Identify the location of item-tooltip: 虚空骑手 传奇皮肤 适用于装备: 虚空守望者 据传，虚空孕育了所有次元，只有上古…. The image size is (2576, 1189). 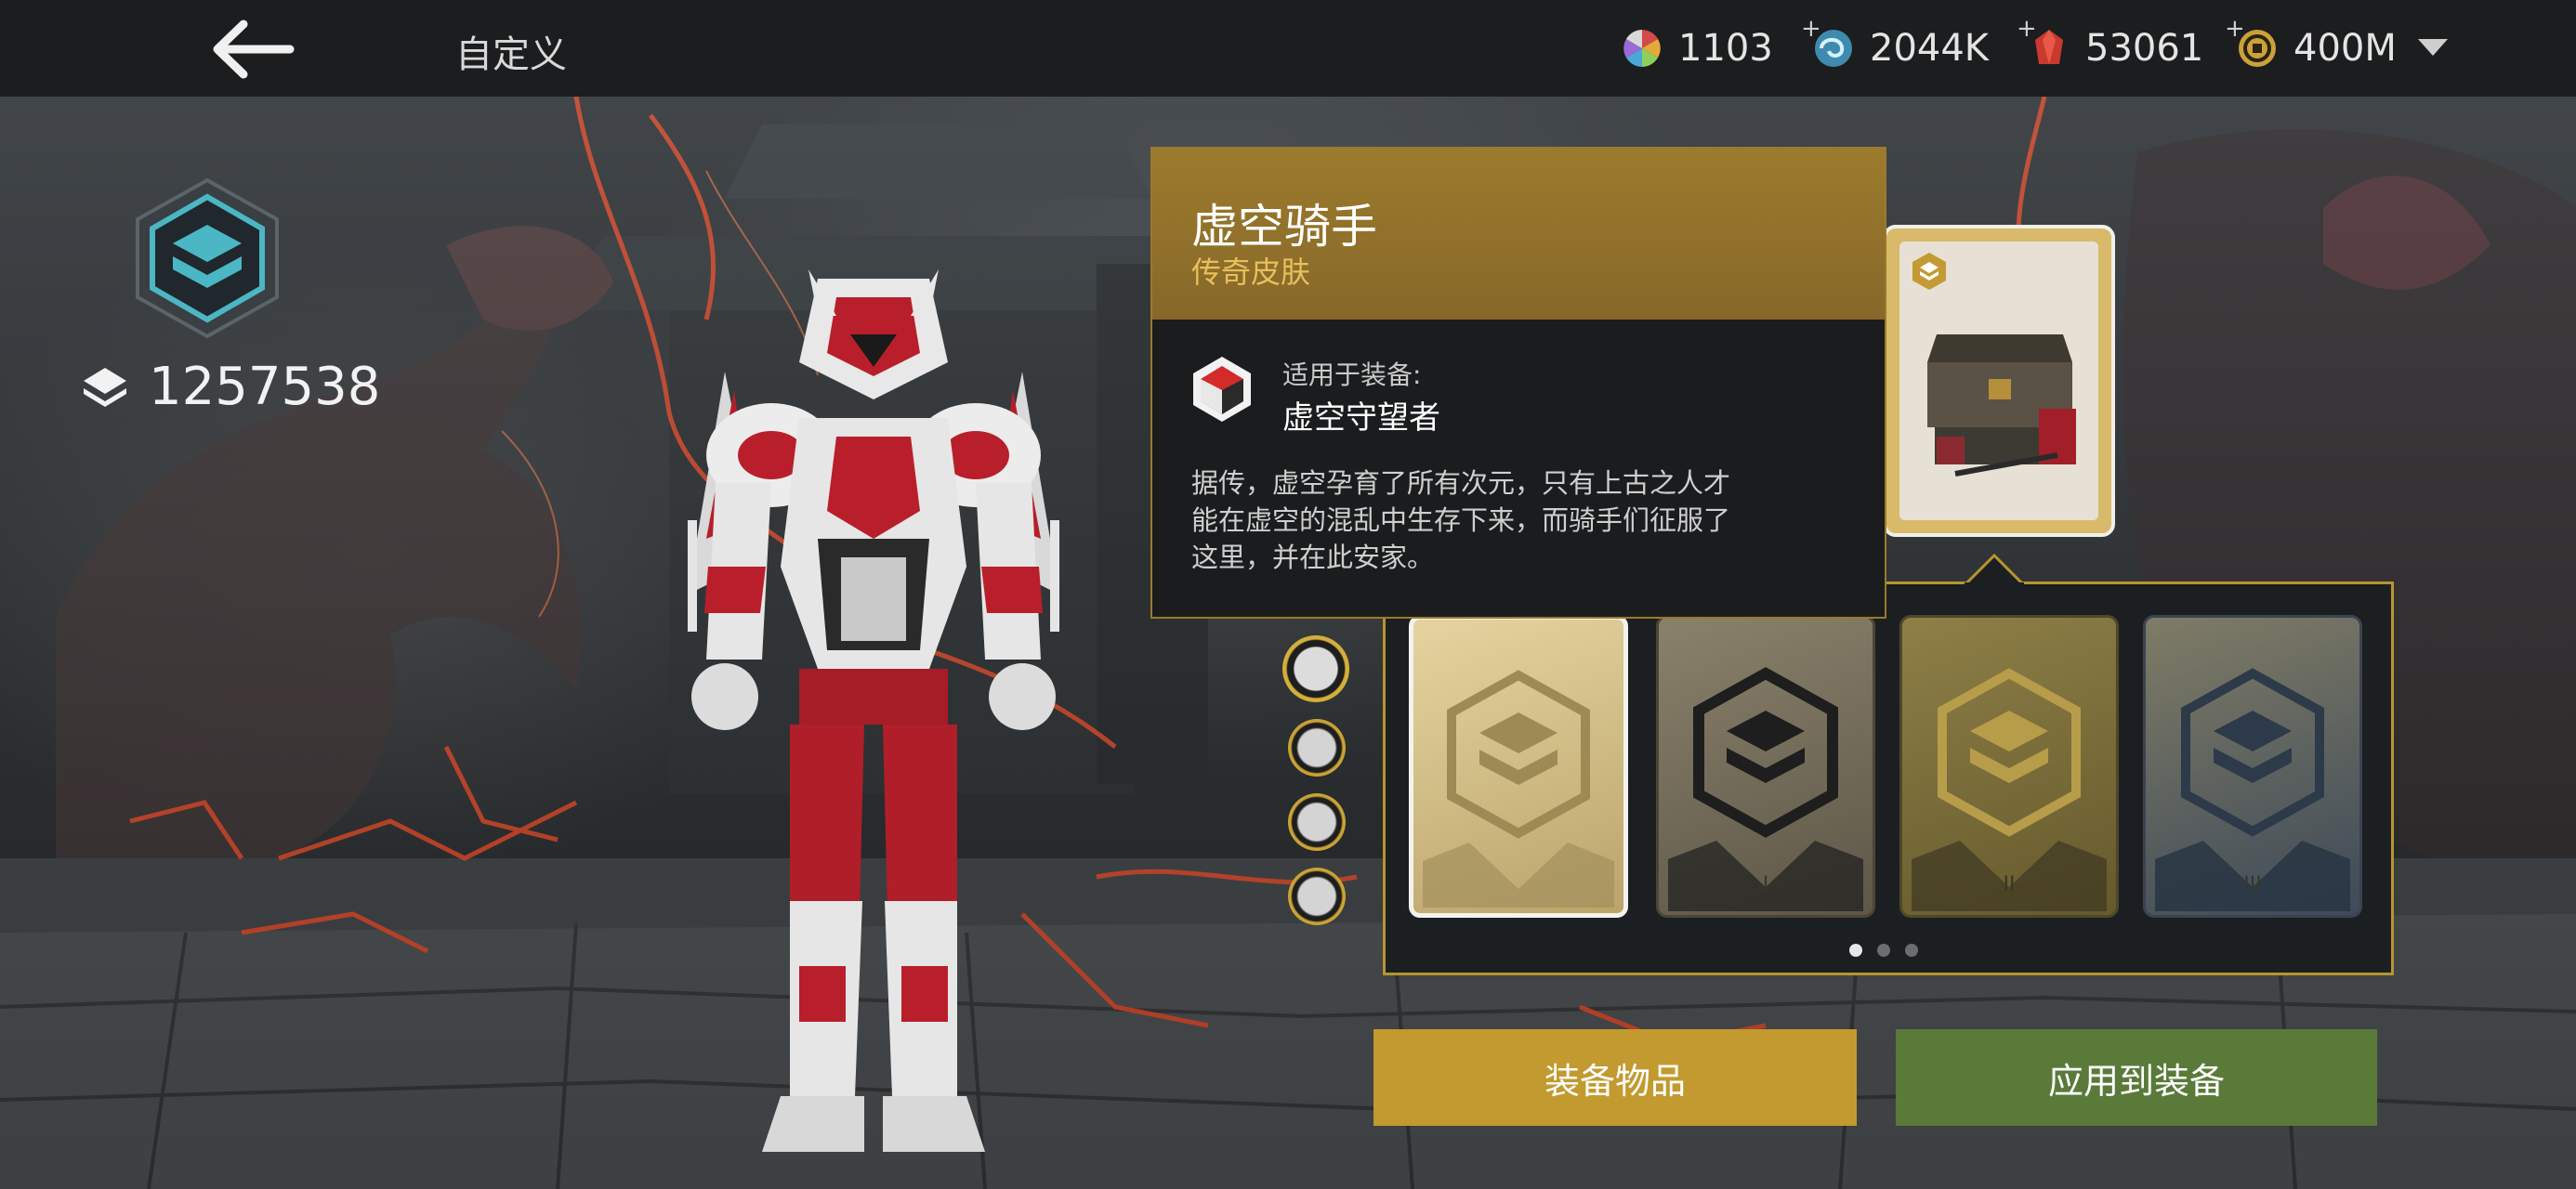
(1518, 383).